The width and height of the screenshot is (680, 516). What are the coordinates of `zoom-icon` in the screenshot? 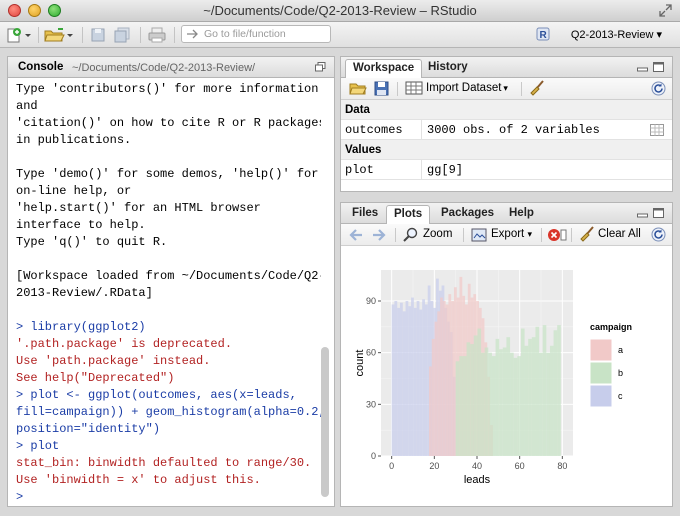 It's located at (411, 235).